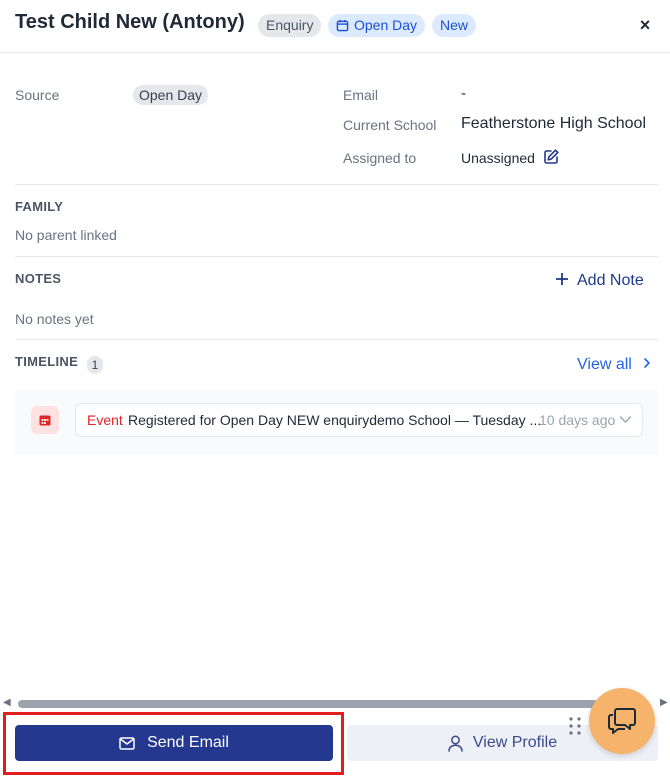  What do you see at coordinates (38, 278) in the screenshot?
I see `notes-heading: NOTES` at bounding box center [38, 278].